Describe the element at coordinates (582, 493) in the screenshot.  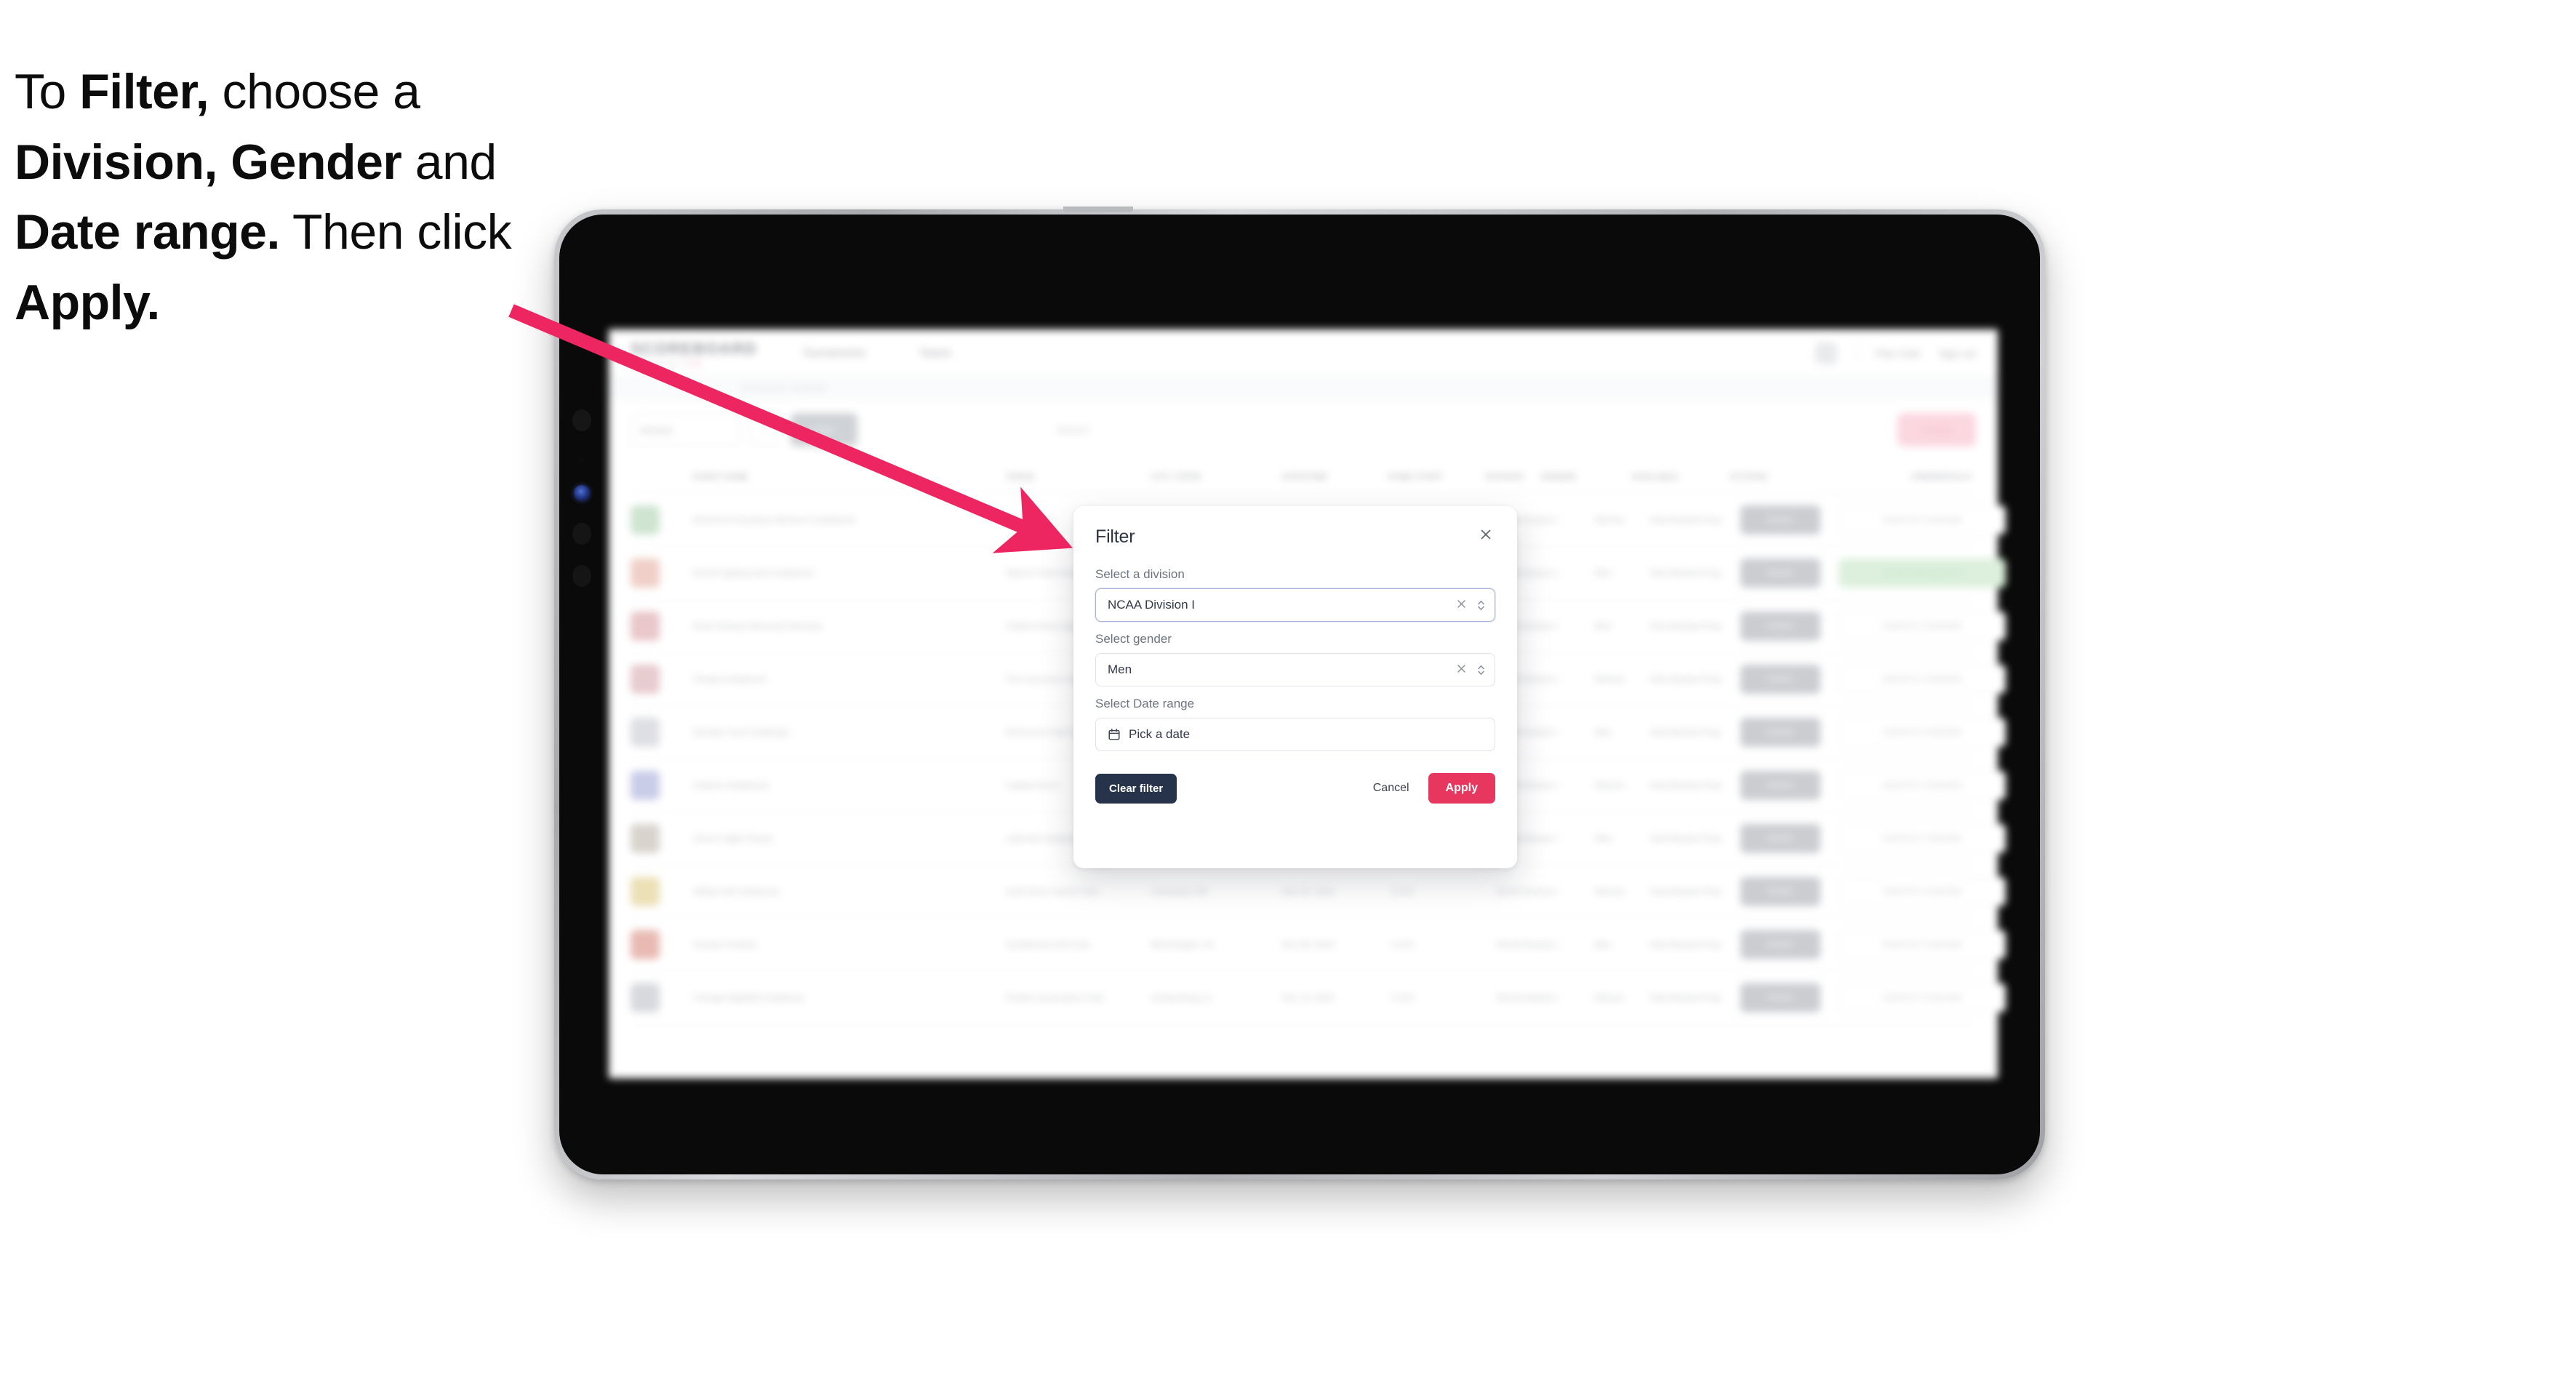
I see `front-camera-icon` at that location.